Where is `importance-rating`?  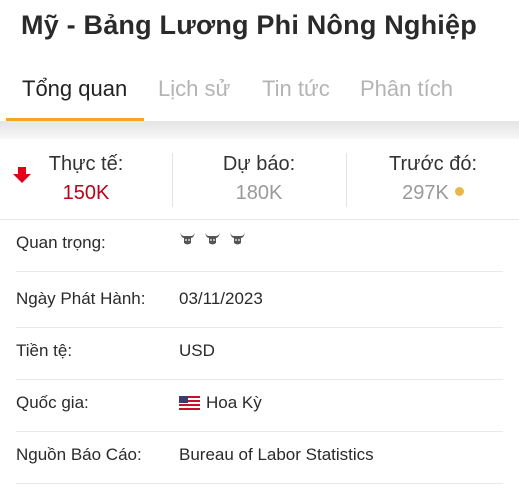 importance-rating is located at coordinates (216, 239).